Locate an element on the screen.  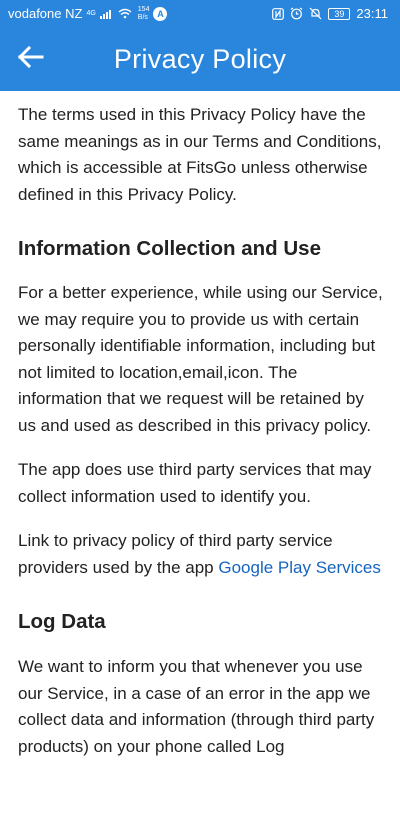
mute-bell-icon is located at coordinates (315, 13).